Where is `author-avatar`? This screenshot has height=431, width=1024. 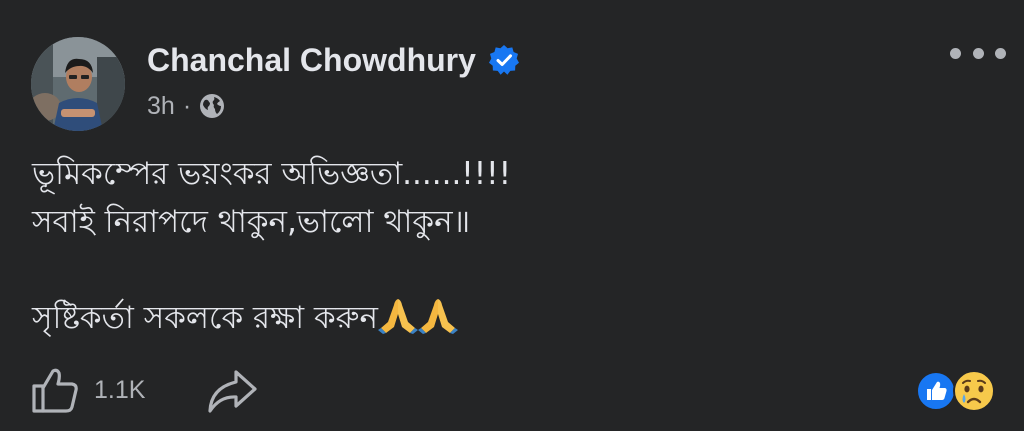
author-avatar is located at coordinates (78, 84).